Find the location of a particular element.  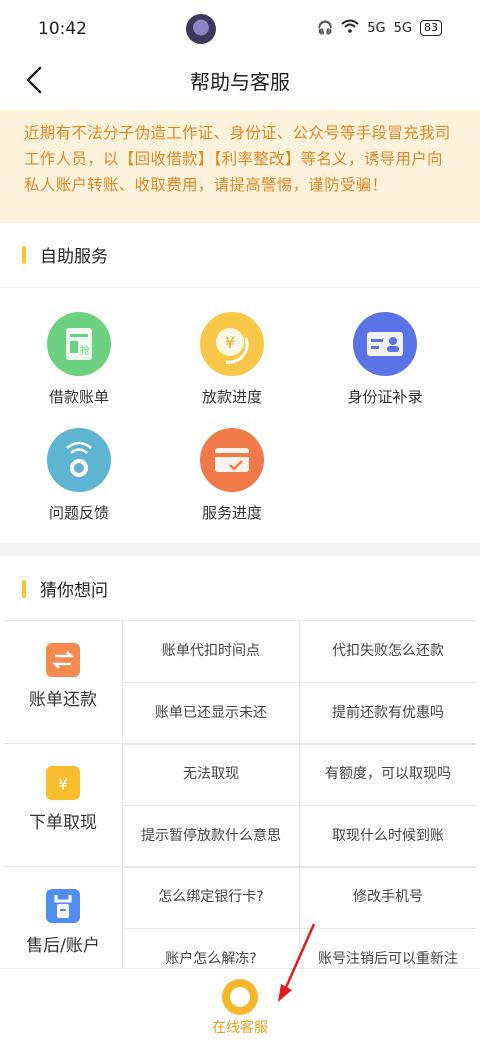

status-icons: 🎧 5G 5G 83 is located at coordinates (379, 28).